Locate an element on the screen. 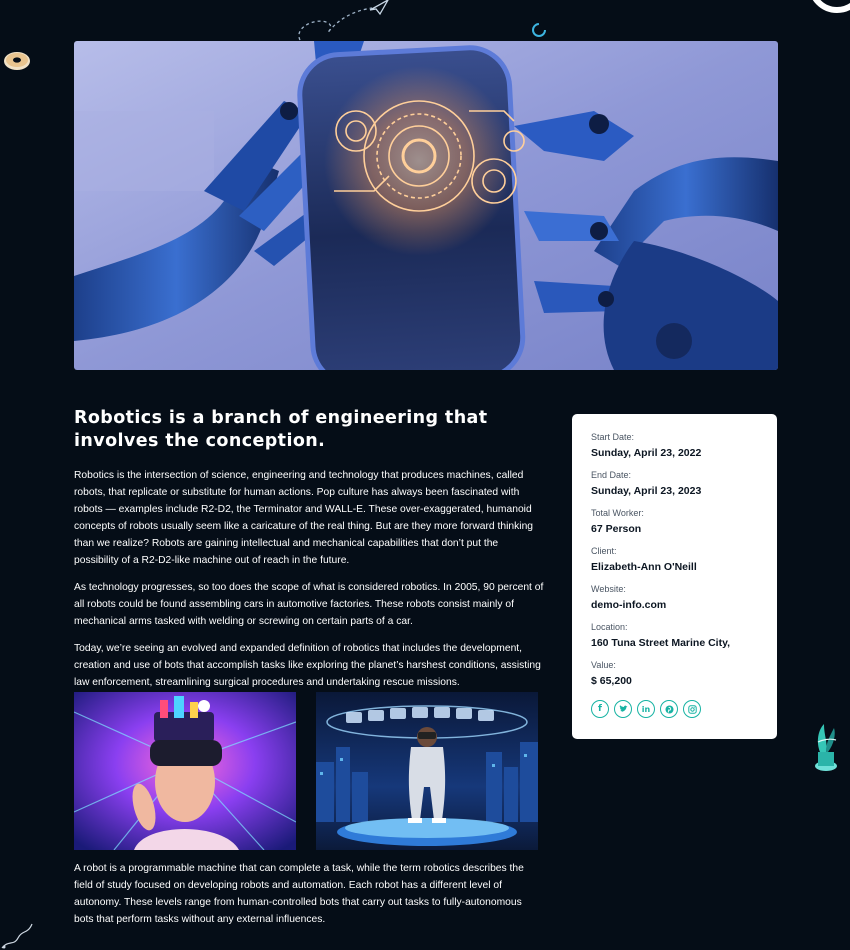 The image size is (850, 950). client-row: Client: Elizabeth-Ann O'Neill is located at coordinates (674, 559).